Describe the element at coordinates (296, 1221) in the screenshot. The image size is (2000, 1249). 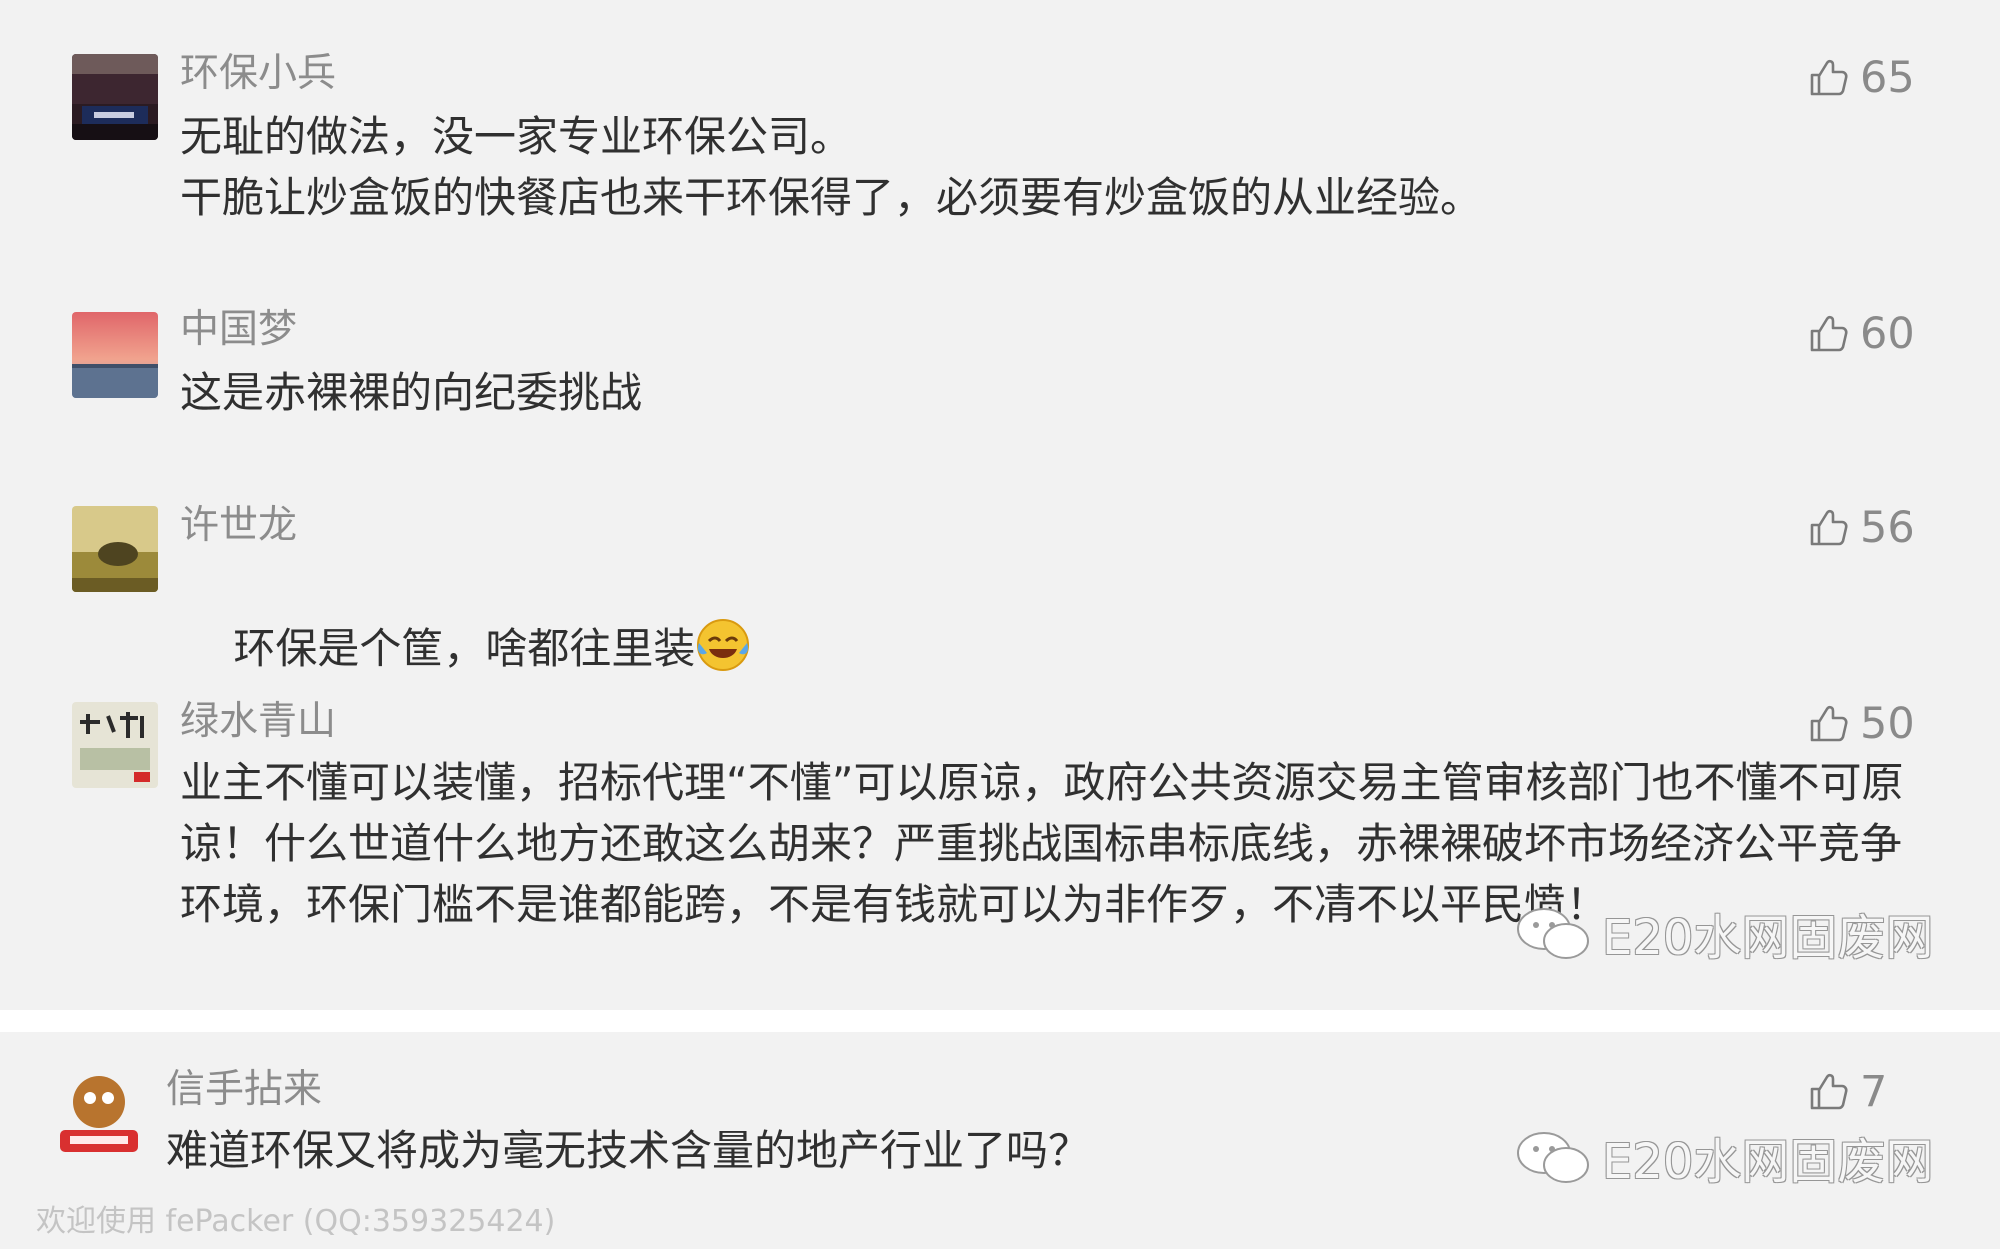
I see `footer-credit: 欢迎使用 fePacker (QQ:359325424)` at that location.